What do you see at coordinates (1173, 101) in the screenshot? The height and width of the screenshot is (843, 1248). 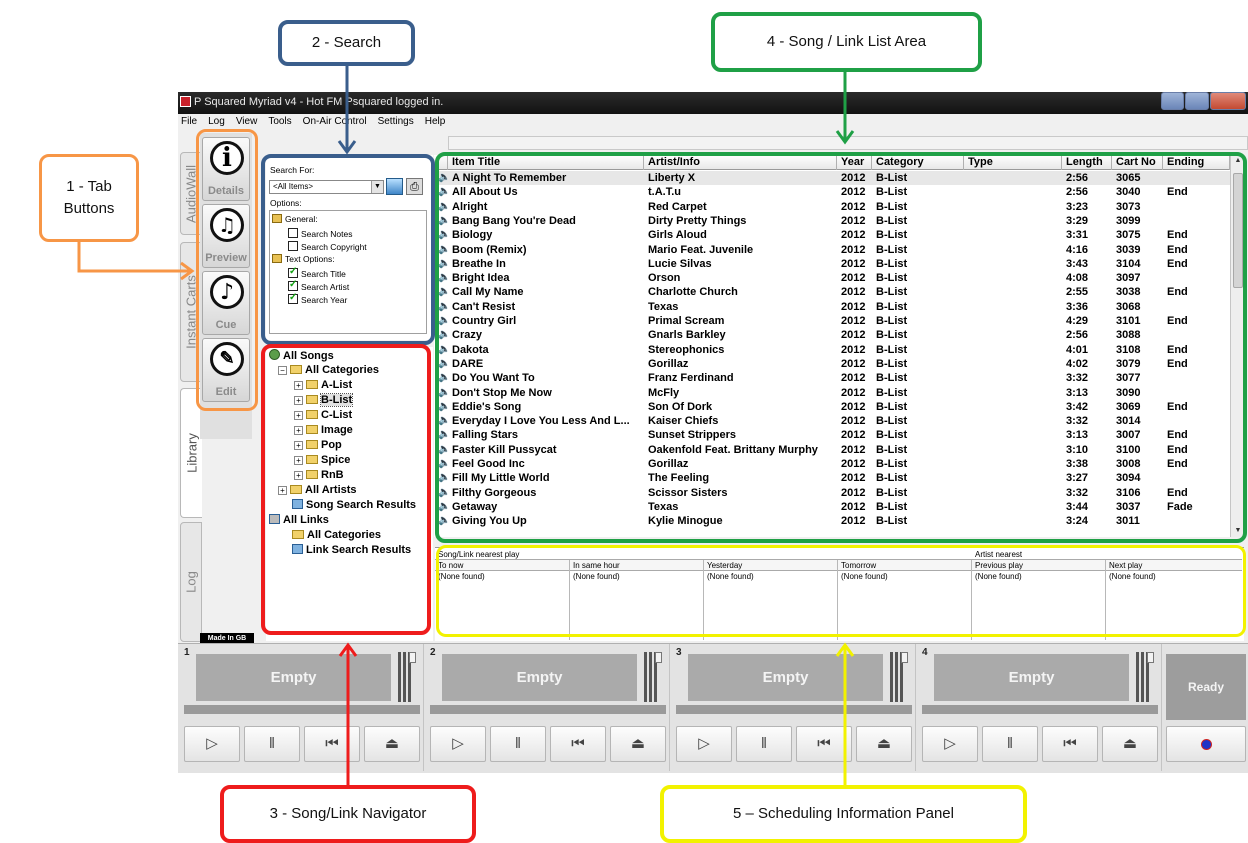 I see `minimize-button` at bounding box center [1173, 101].